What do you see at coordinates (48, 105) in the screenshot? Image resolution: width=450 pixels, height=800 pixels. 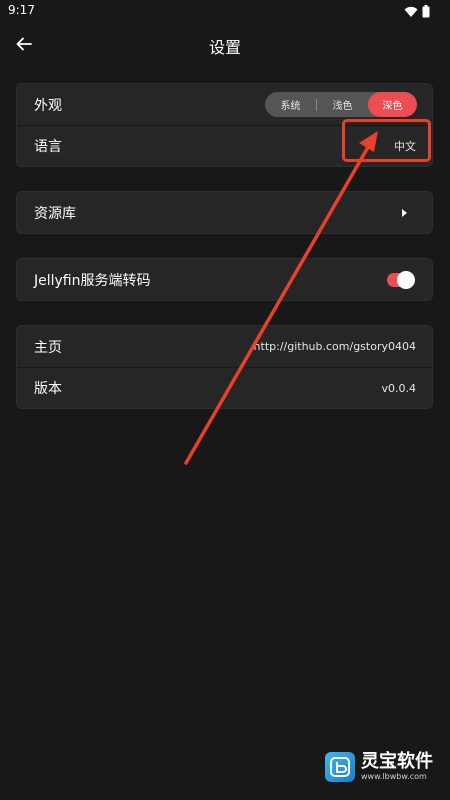 I see `appearance-label: 外观` at bounding box center [48, 105].